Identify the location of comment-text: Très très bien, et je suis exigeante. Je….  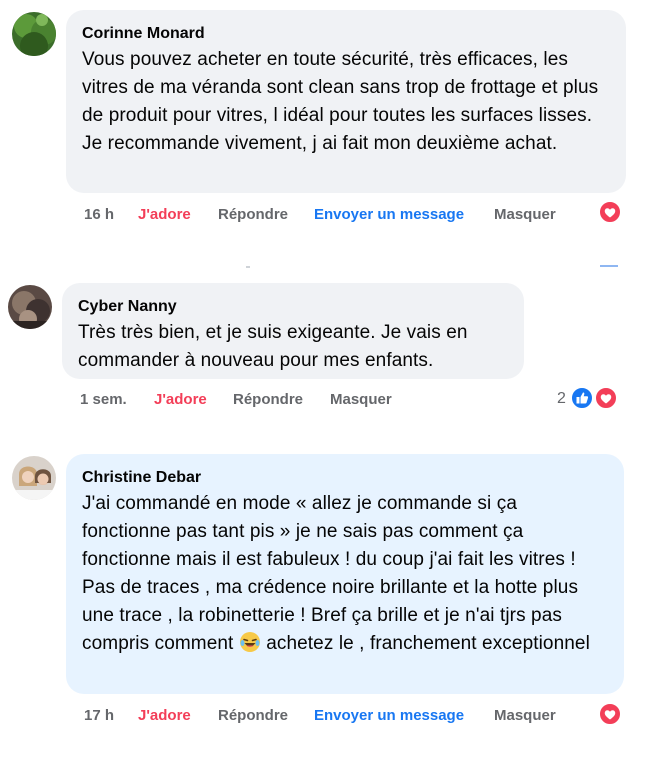
(273, 346).